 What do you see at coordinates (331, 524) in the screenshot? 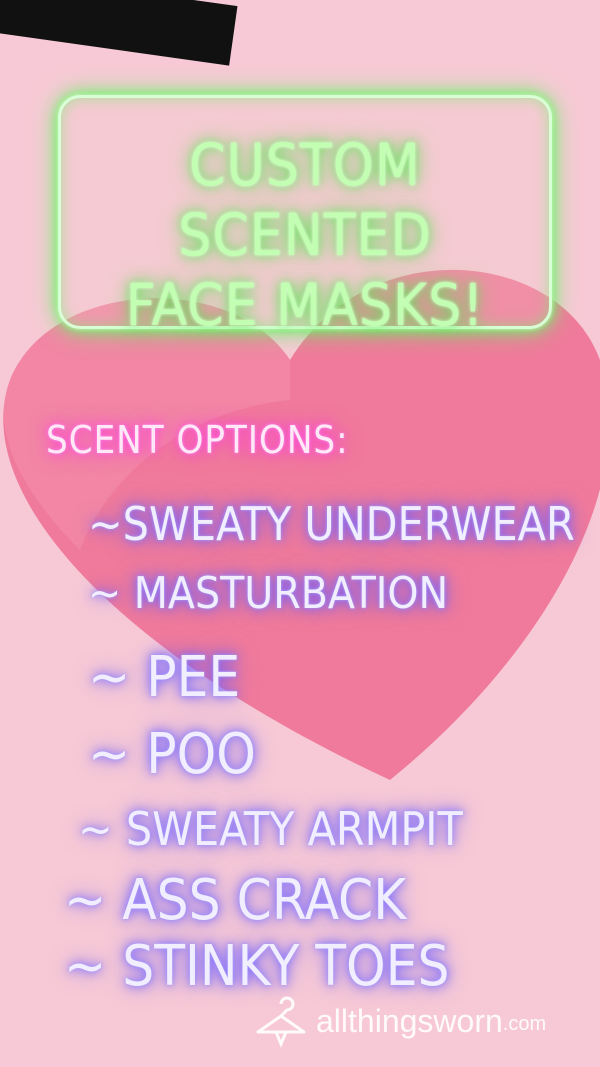
I see `scent-option: ~SWEATY UNDERWEAR` at bounding box center [331, 524].